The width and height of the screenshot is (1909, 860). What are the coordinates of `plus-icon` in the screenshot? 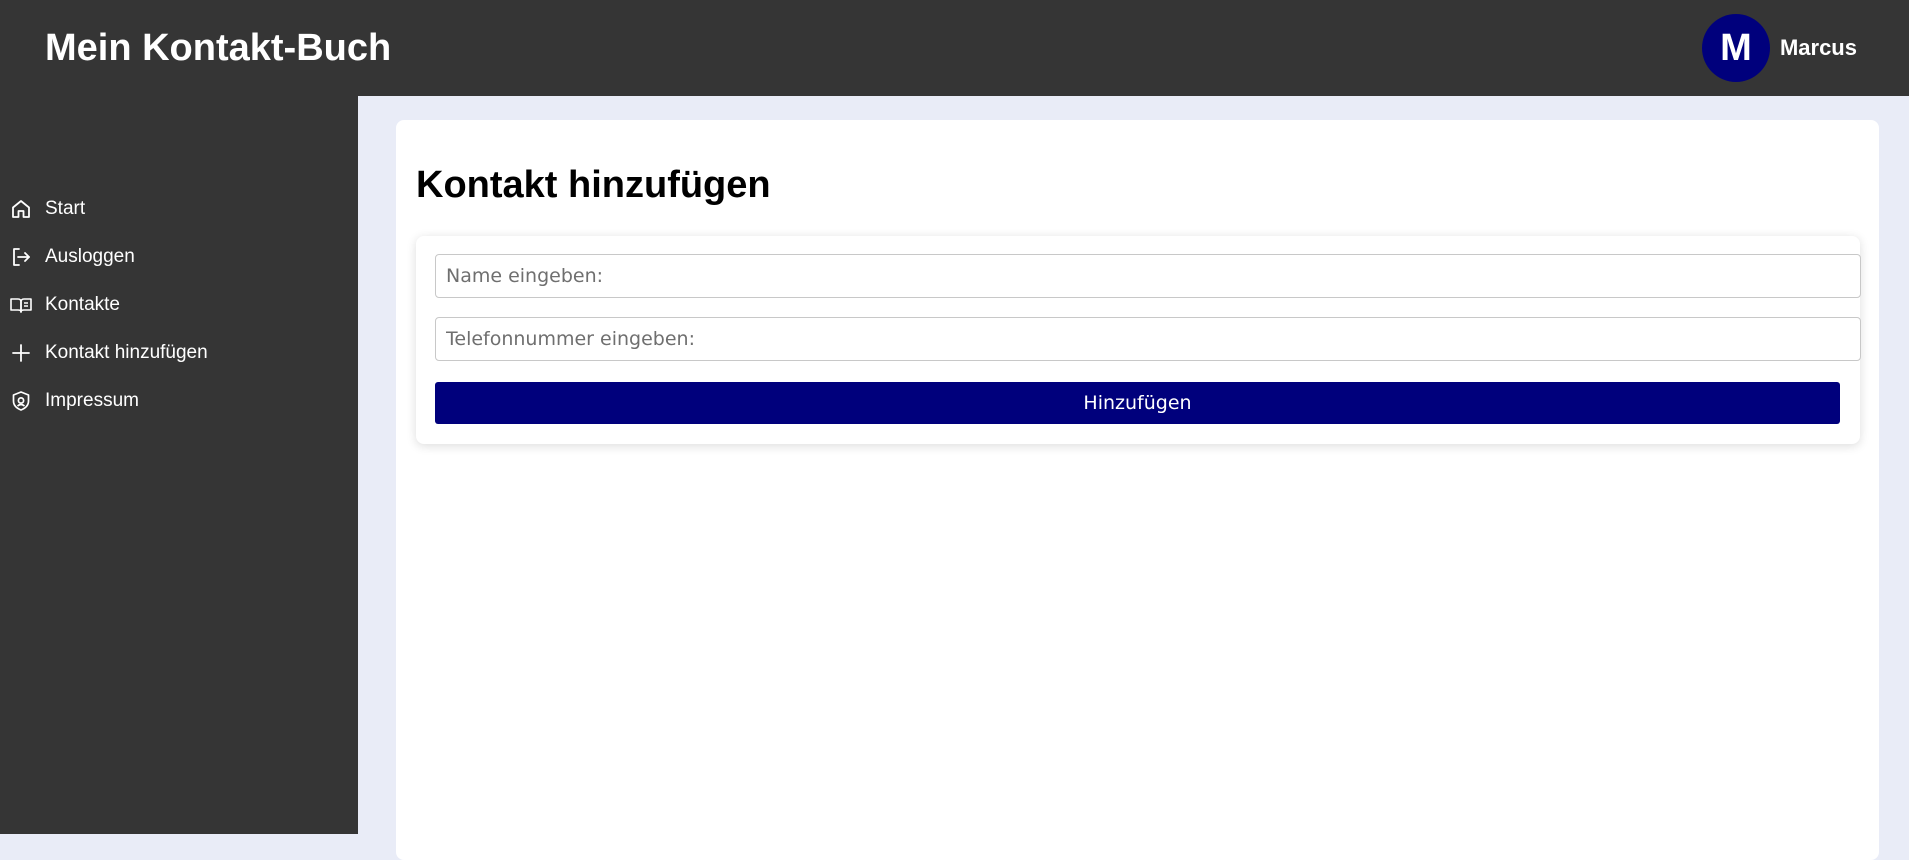 It's located at (21, 353).